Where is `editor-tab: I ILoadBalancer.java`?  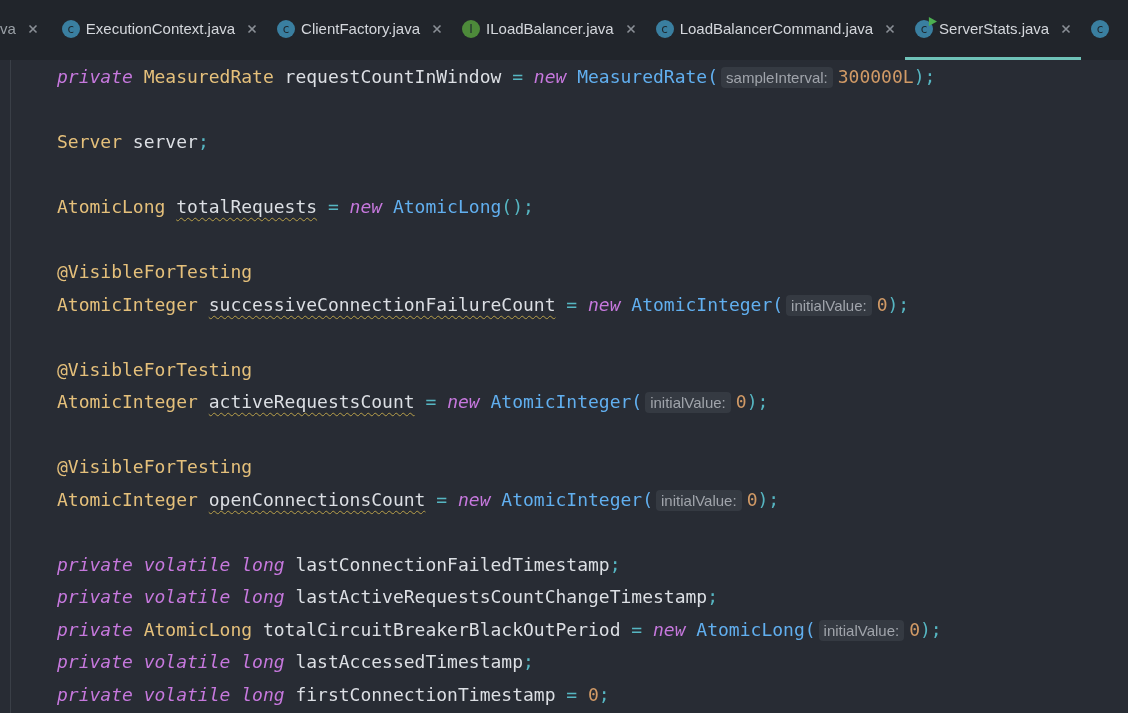
editor-tab: I ILoadBalancer.java is located at coordinates (549, 30).